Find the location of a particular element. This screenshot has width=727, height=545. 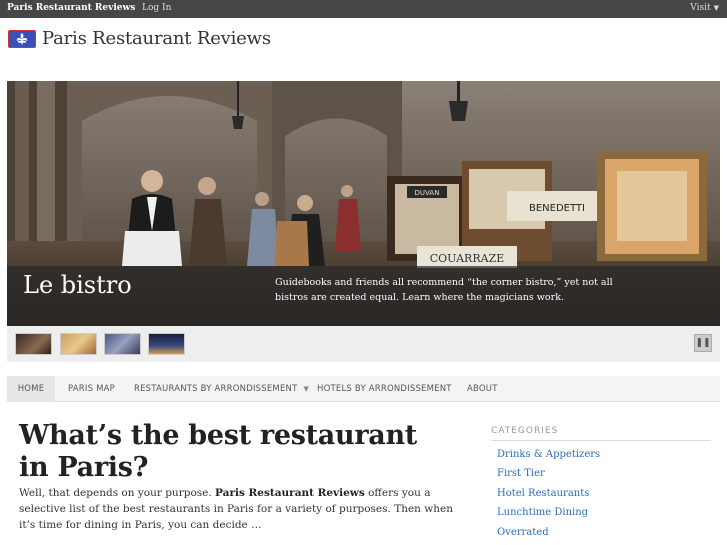

nav-item-label: HOTELS BY ARRONDISSEMENT is located at coordinates (384, 389).